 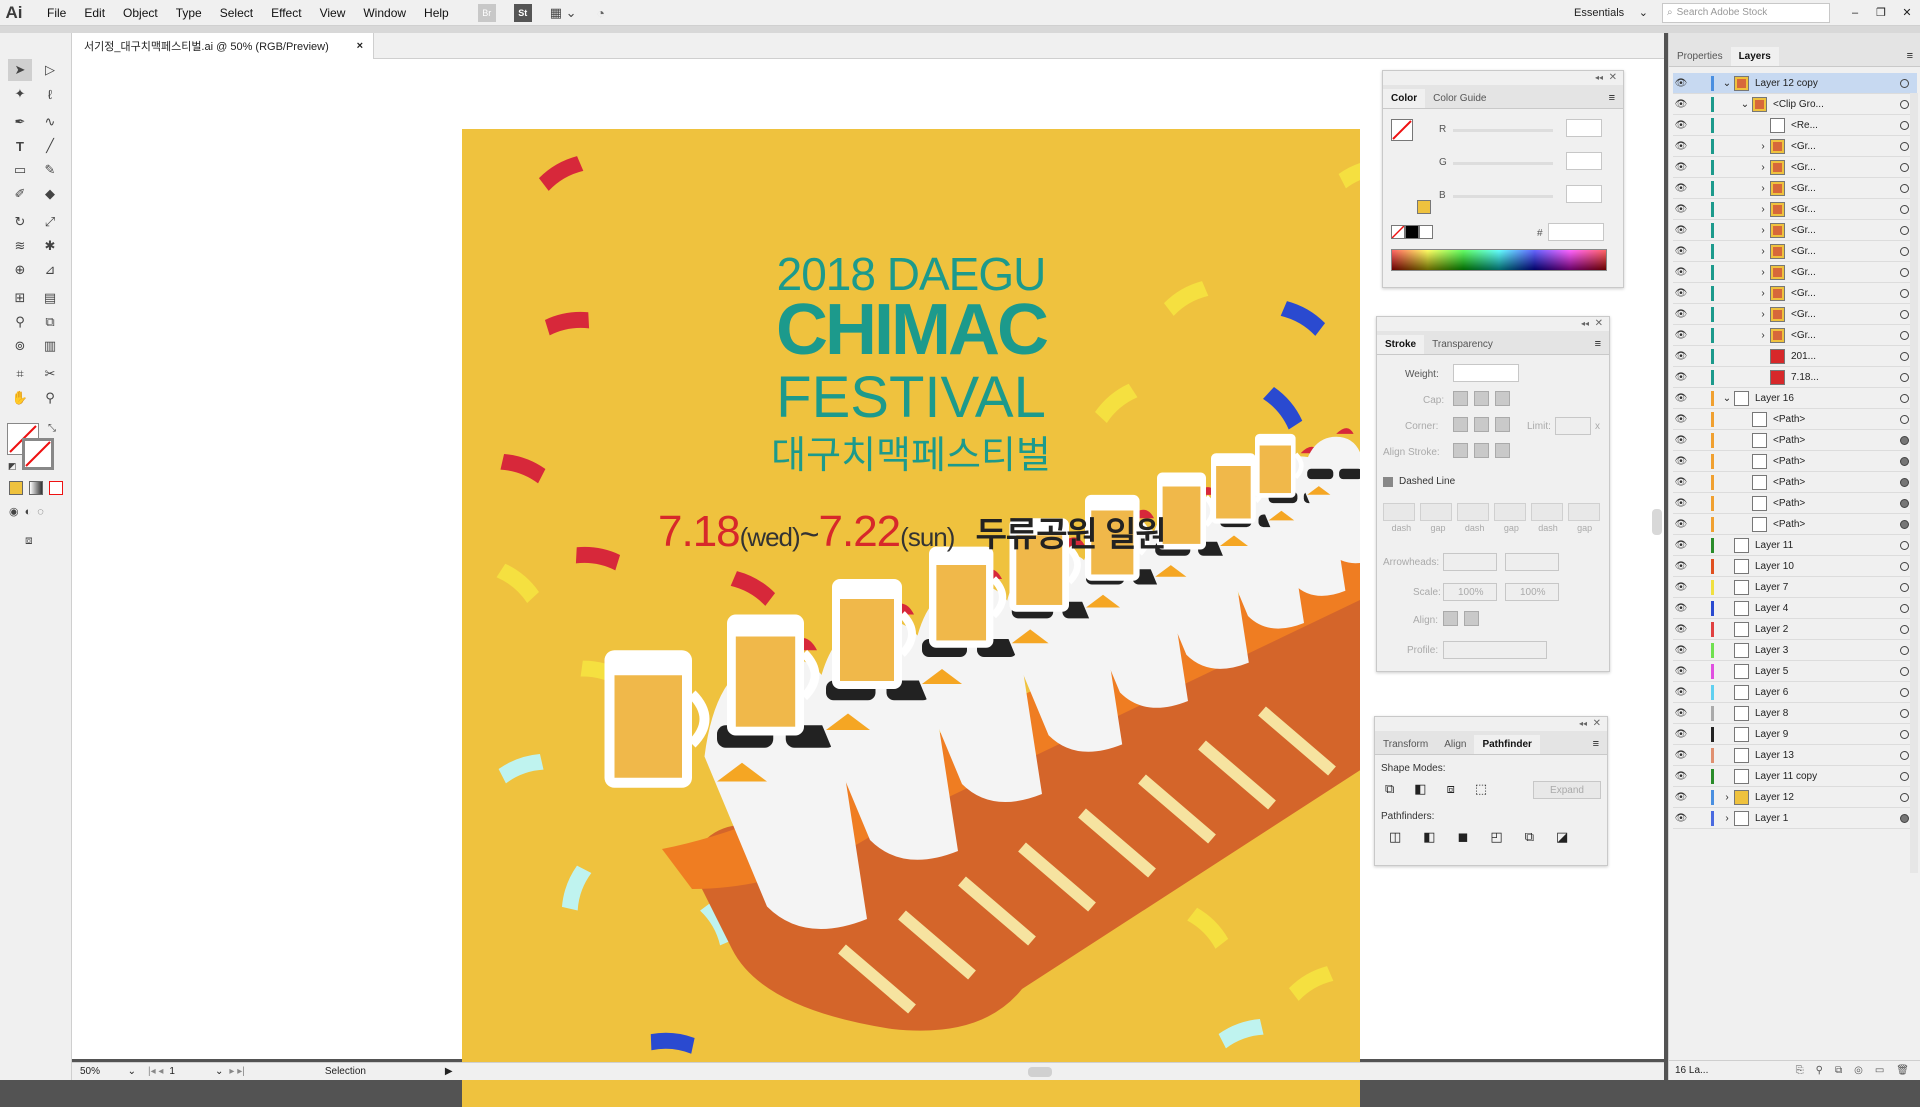 What do you see at coordinates (94, 13) in the screenshot?
I see `menu-edit: Edit` at bounding box center [94, 13].